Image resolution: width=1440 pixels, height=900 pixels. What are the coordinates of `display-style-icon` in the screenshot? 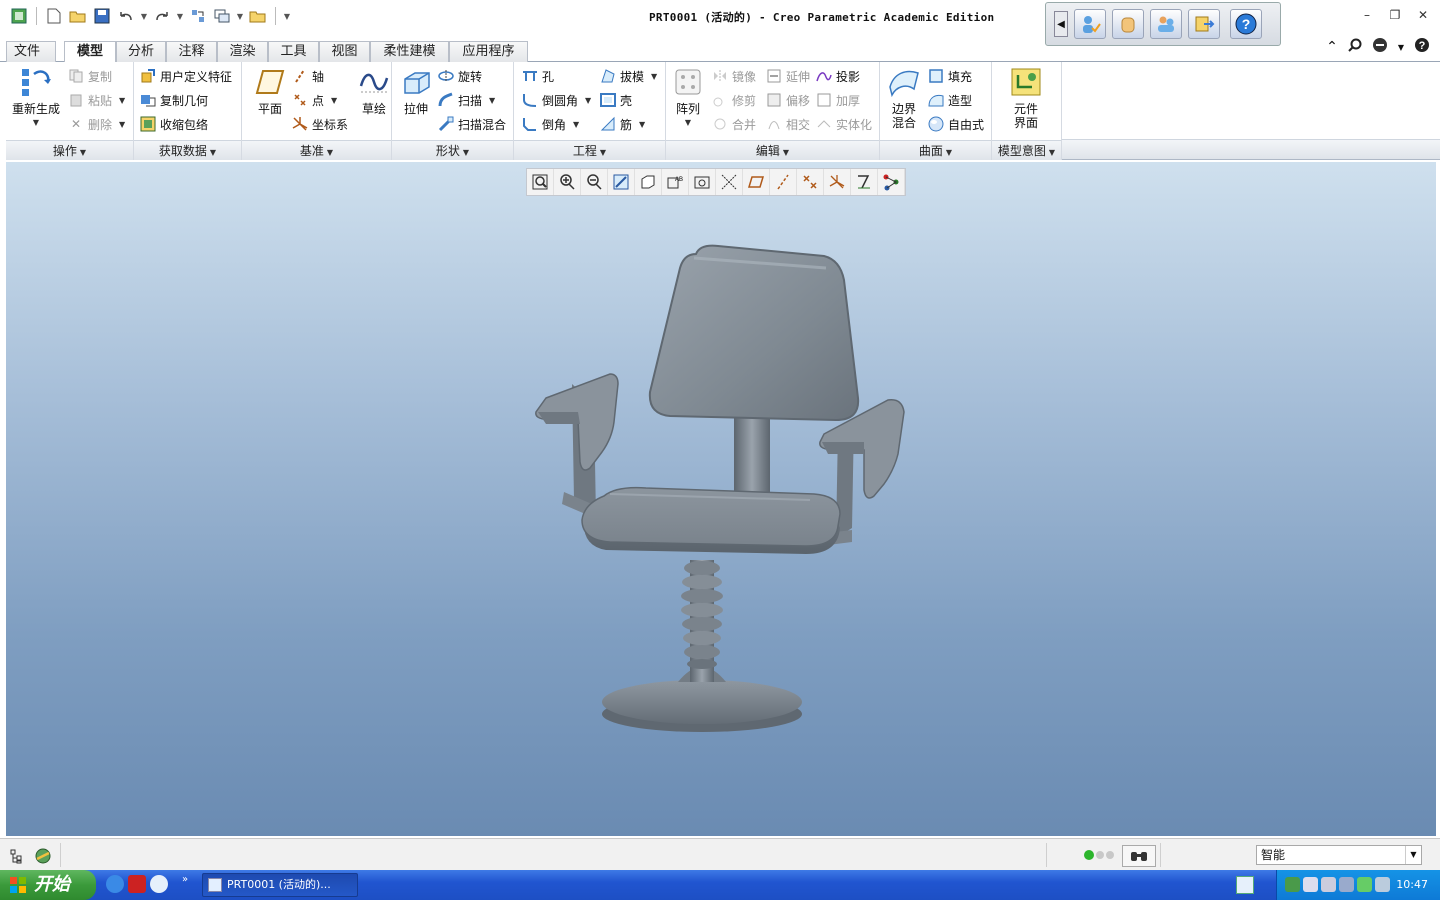 It's located at (648, 182).